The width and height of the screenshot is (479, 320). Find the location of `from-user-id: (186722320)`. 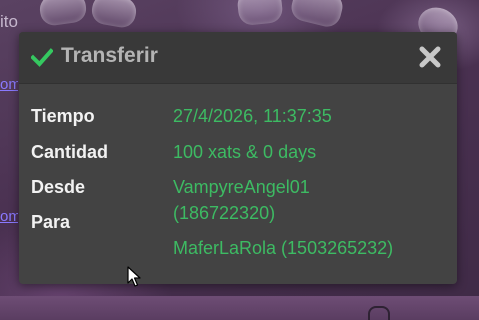

from-user-id: (186722320) is located at coordinates (224, 213).